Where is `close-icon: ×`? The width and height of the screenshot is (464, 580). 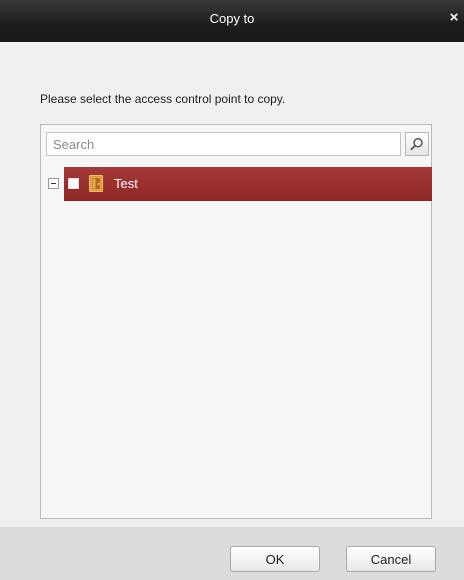
close-icon: × is located at coordinates (454, 17).